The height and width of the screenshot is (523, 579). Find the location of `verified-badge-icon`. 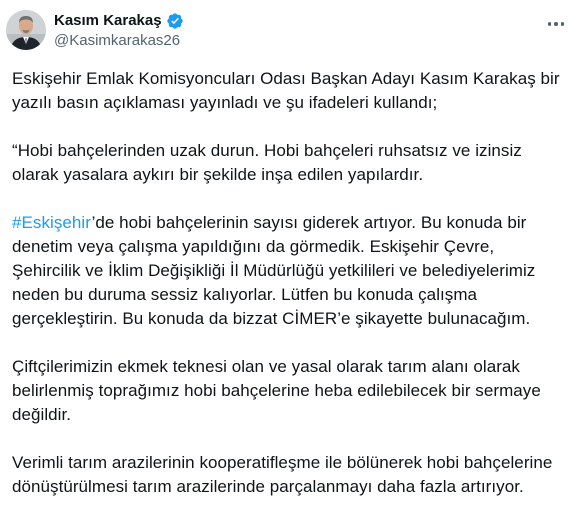

verified-badge-icon is located at coordinates (175, 21).